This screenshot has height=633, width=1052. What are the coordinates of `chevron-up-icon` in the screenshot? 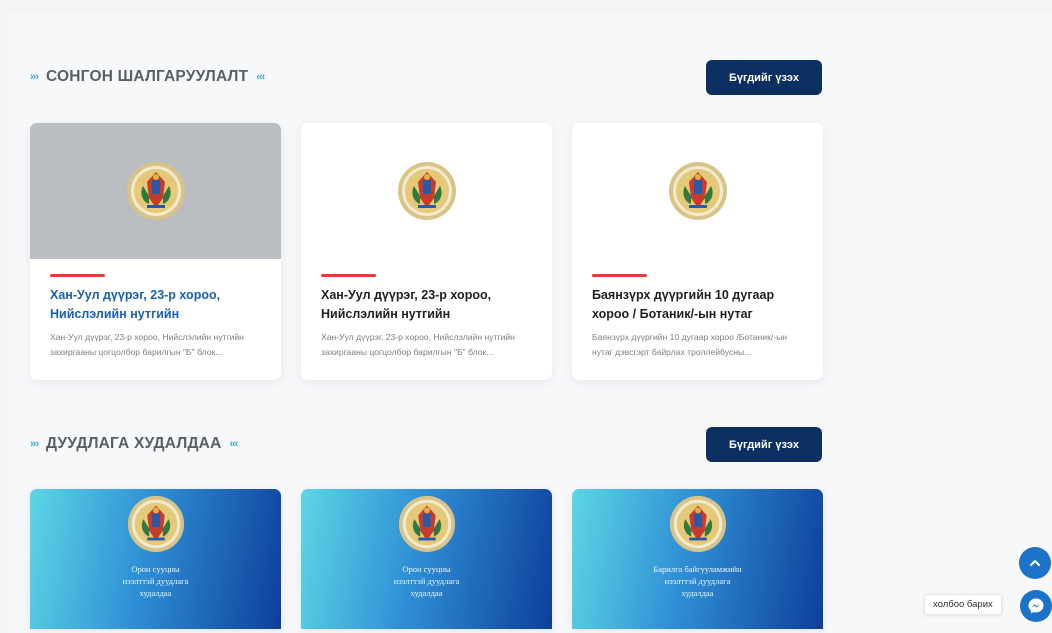 It's located at (1035, 563).